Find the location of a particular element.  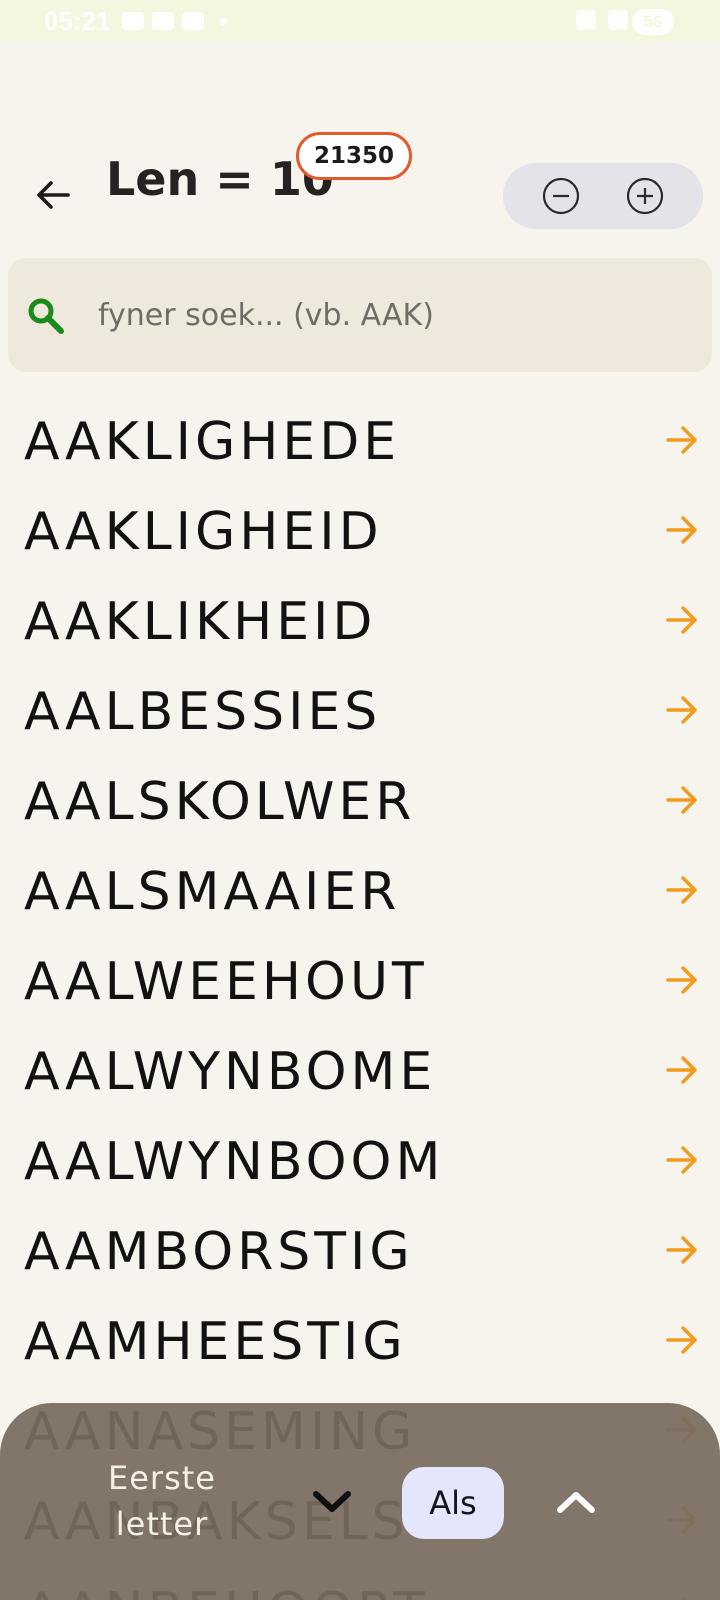

word-list-item: AAKLIGHEDE is located at coordinates (360, 445).